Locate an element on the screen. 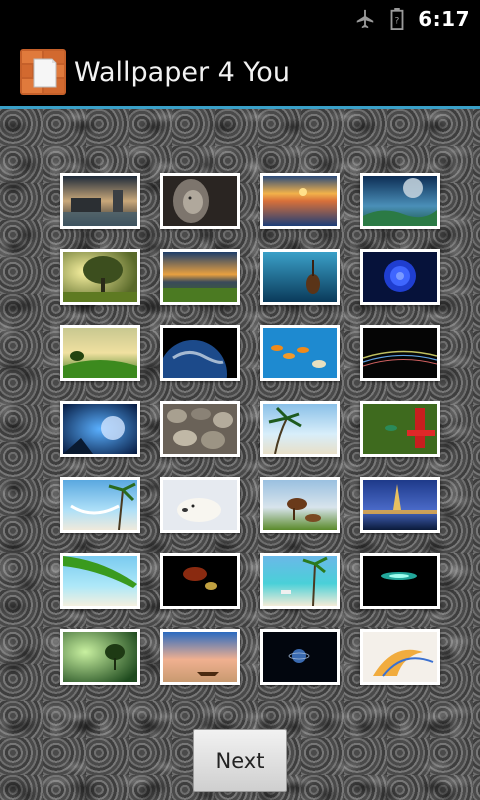  title-bar: Wallpaper 4 You is located at coordinates (240, 72).